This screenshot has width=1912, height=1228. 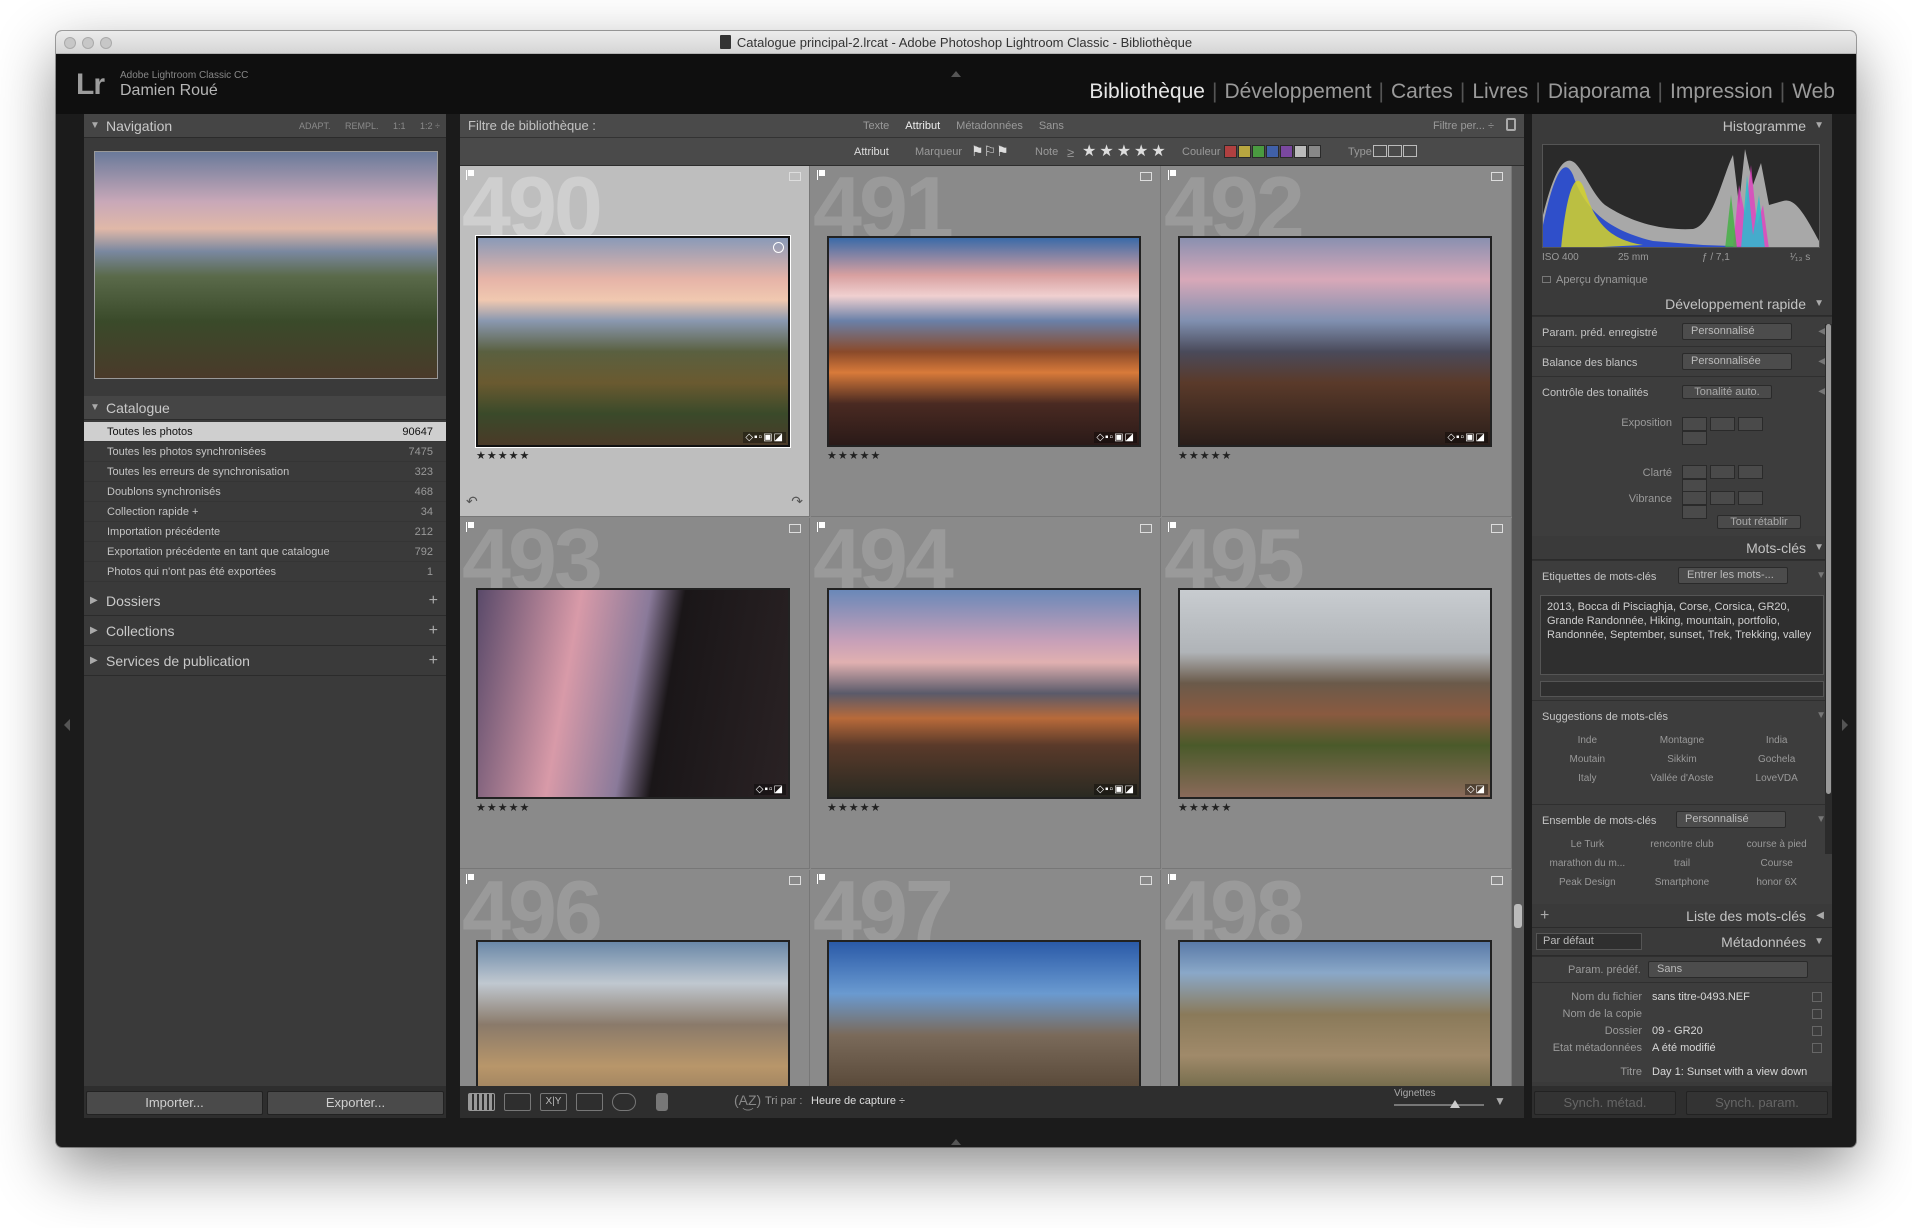 What do you see at coordinates (1147, 91) in the screenshot?
I see `module-0: Bibliothèque` at bounding box center [1147, 91].